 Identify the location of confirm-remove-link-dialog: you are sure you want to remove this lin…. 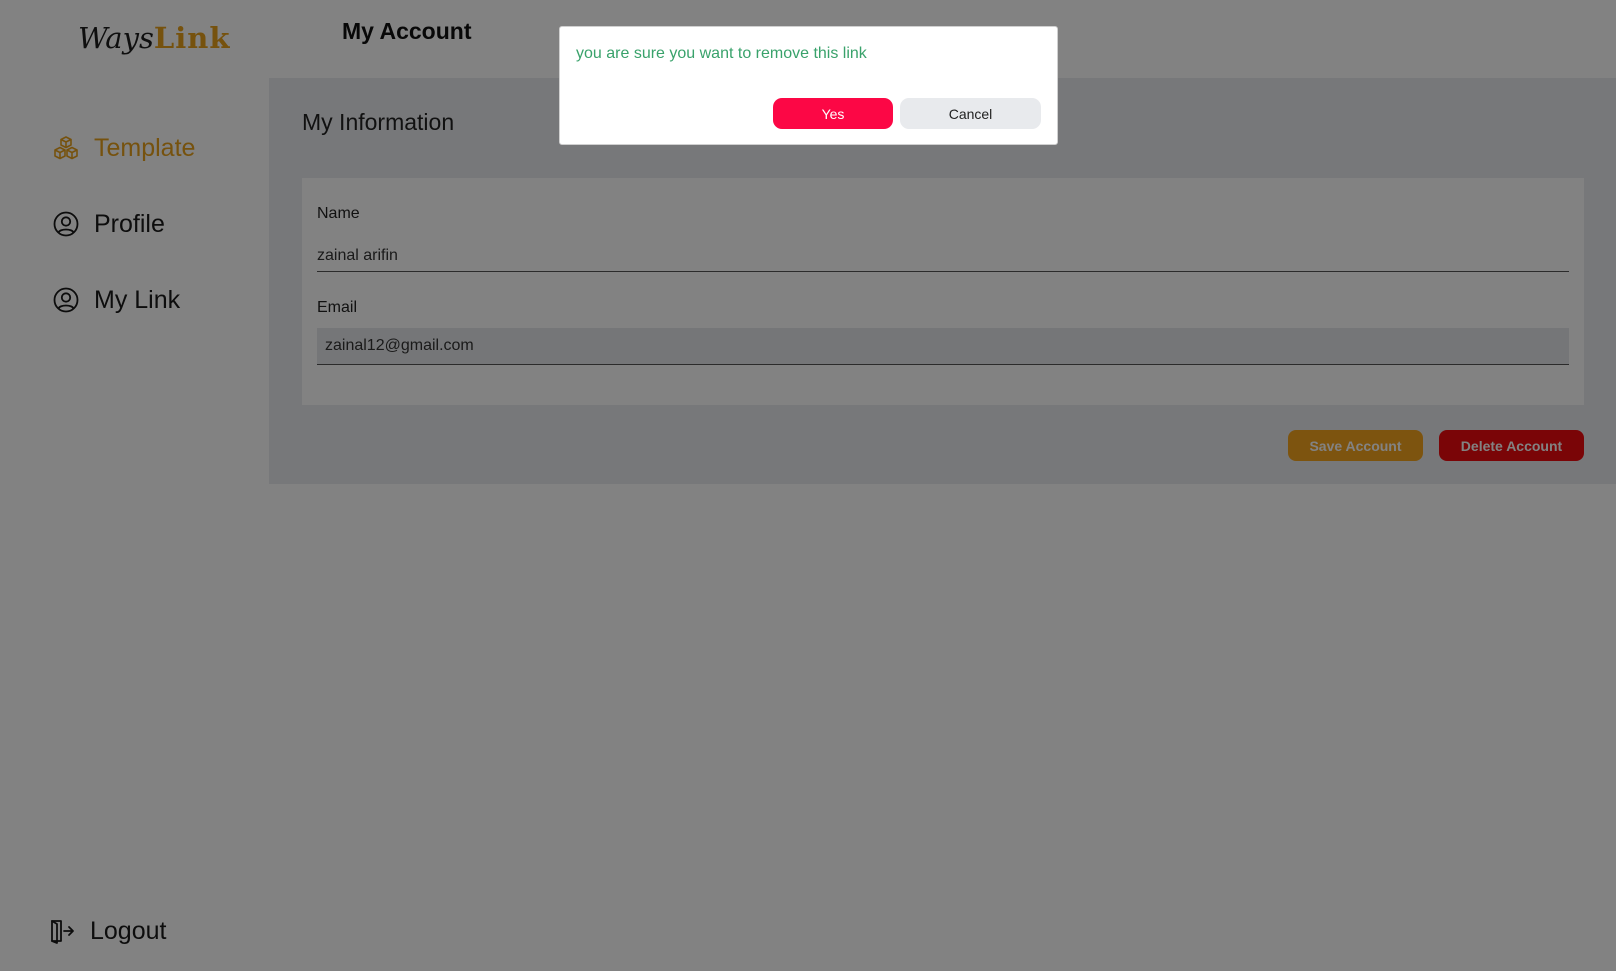
(808, 85).